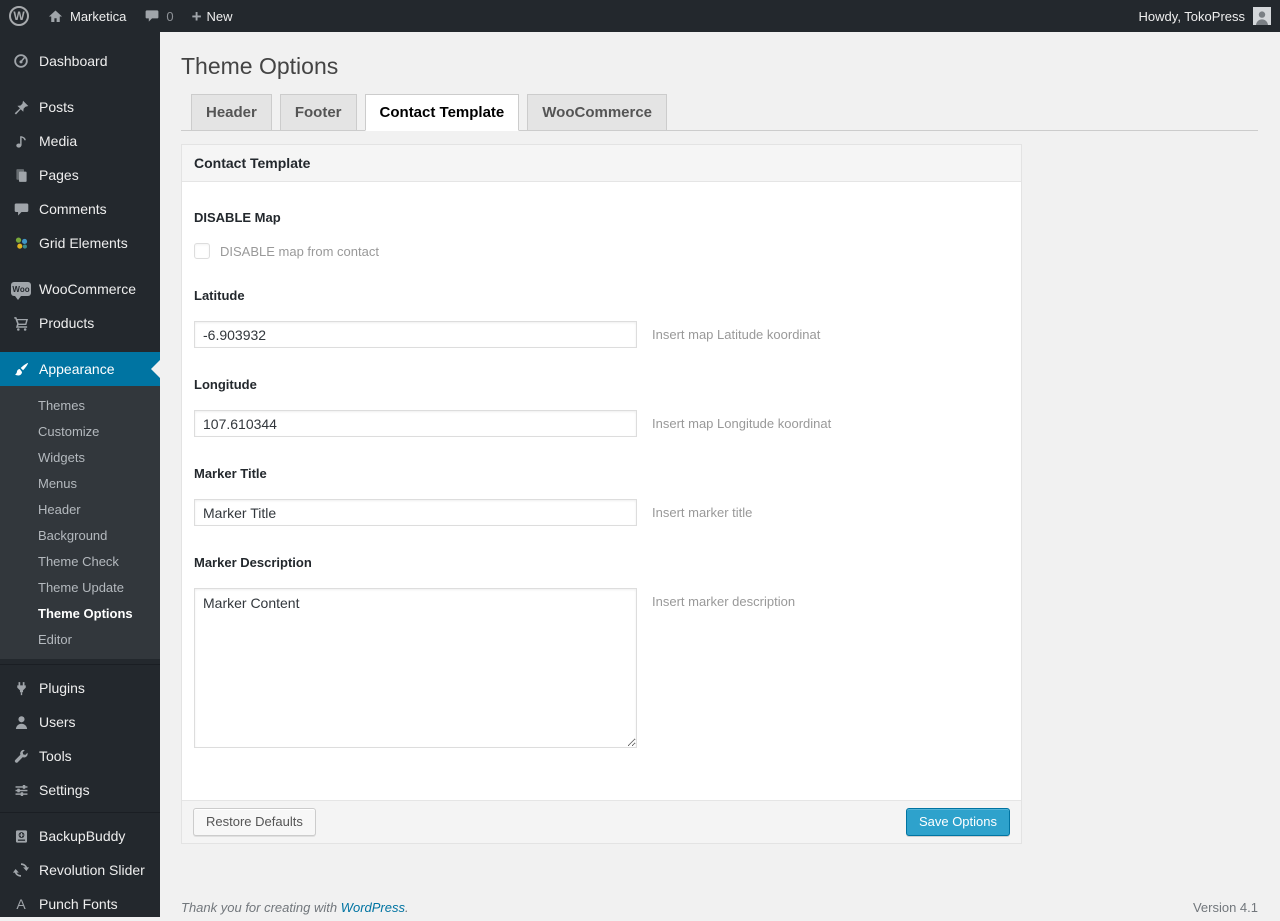  I want to click on comment-bubble-icon, so click(21, 209).